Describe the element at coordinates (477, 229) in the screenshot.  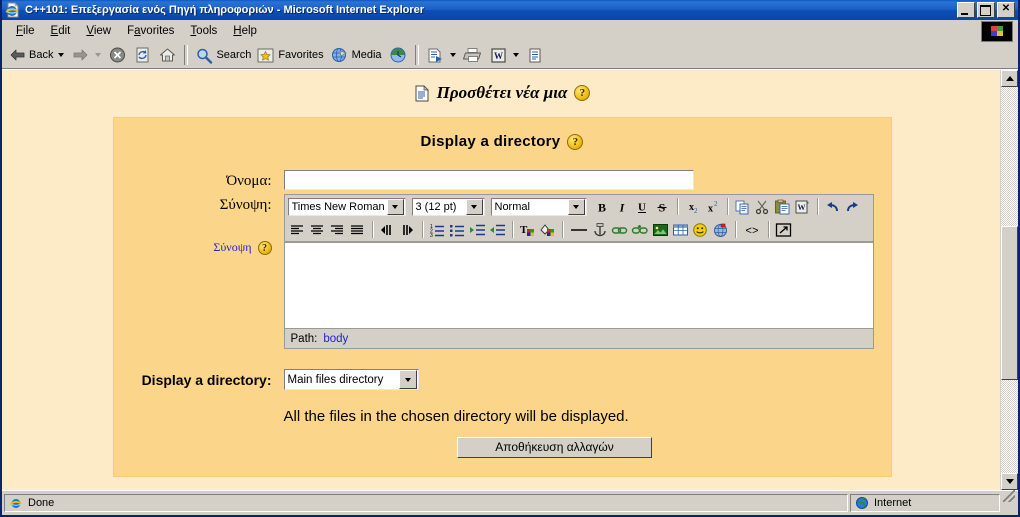
I see `outdent-button` at that location.